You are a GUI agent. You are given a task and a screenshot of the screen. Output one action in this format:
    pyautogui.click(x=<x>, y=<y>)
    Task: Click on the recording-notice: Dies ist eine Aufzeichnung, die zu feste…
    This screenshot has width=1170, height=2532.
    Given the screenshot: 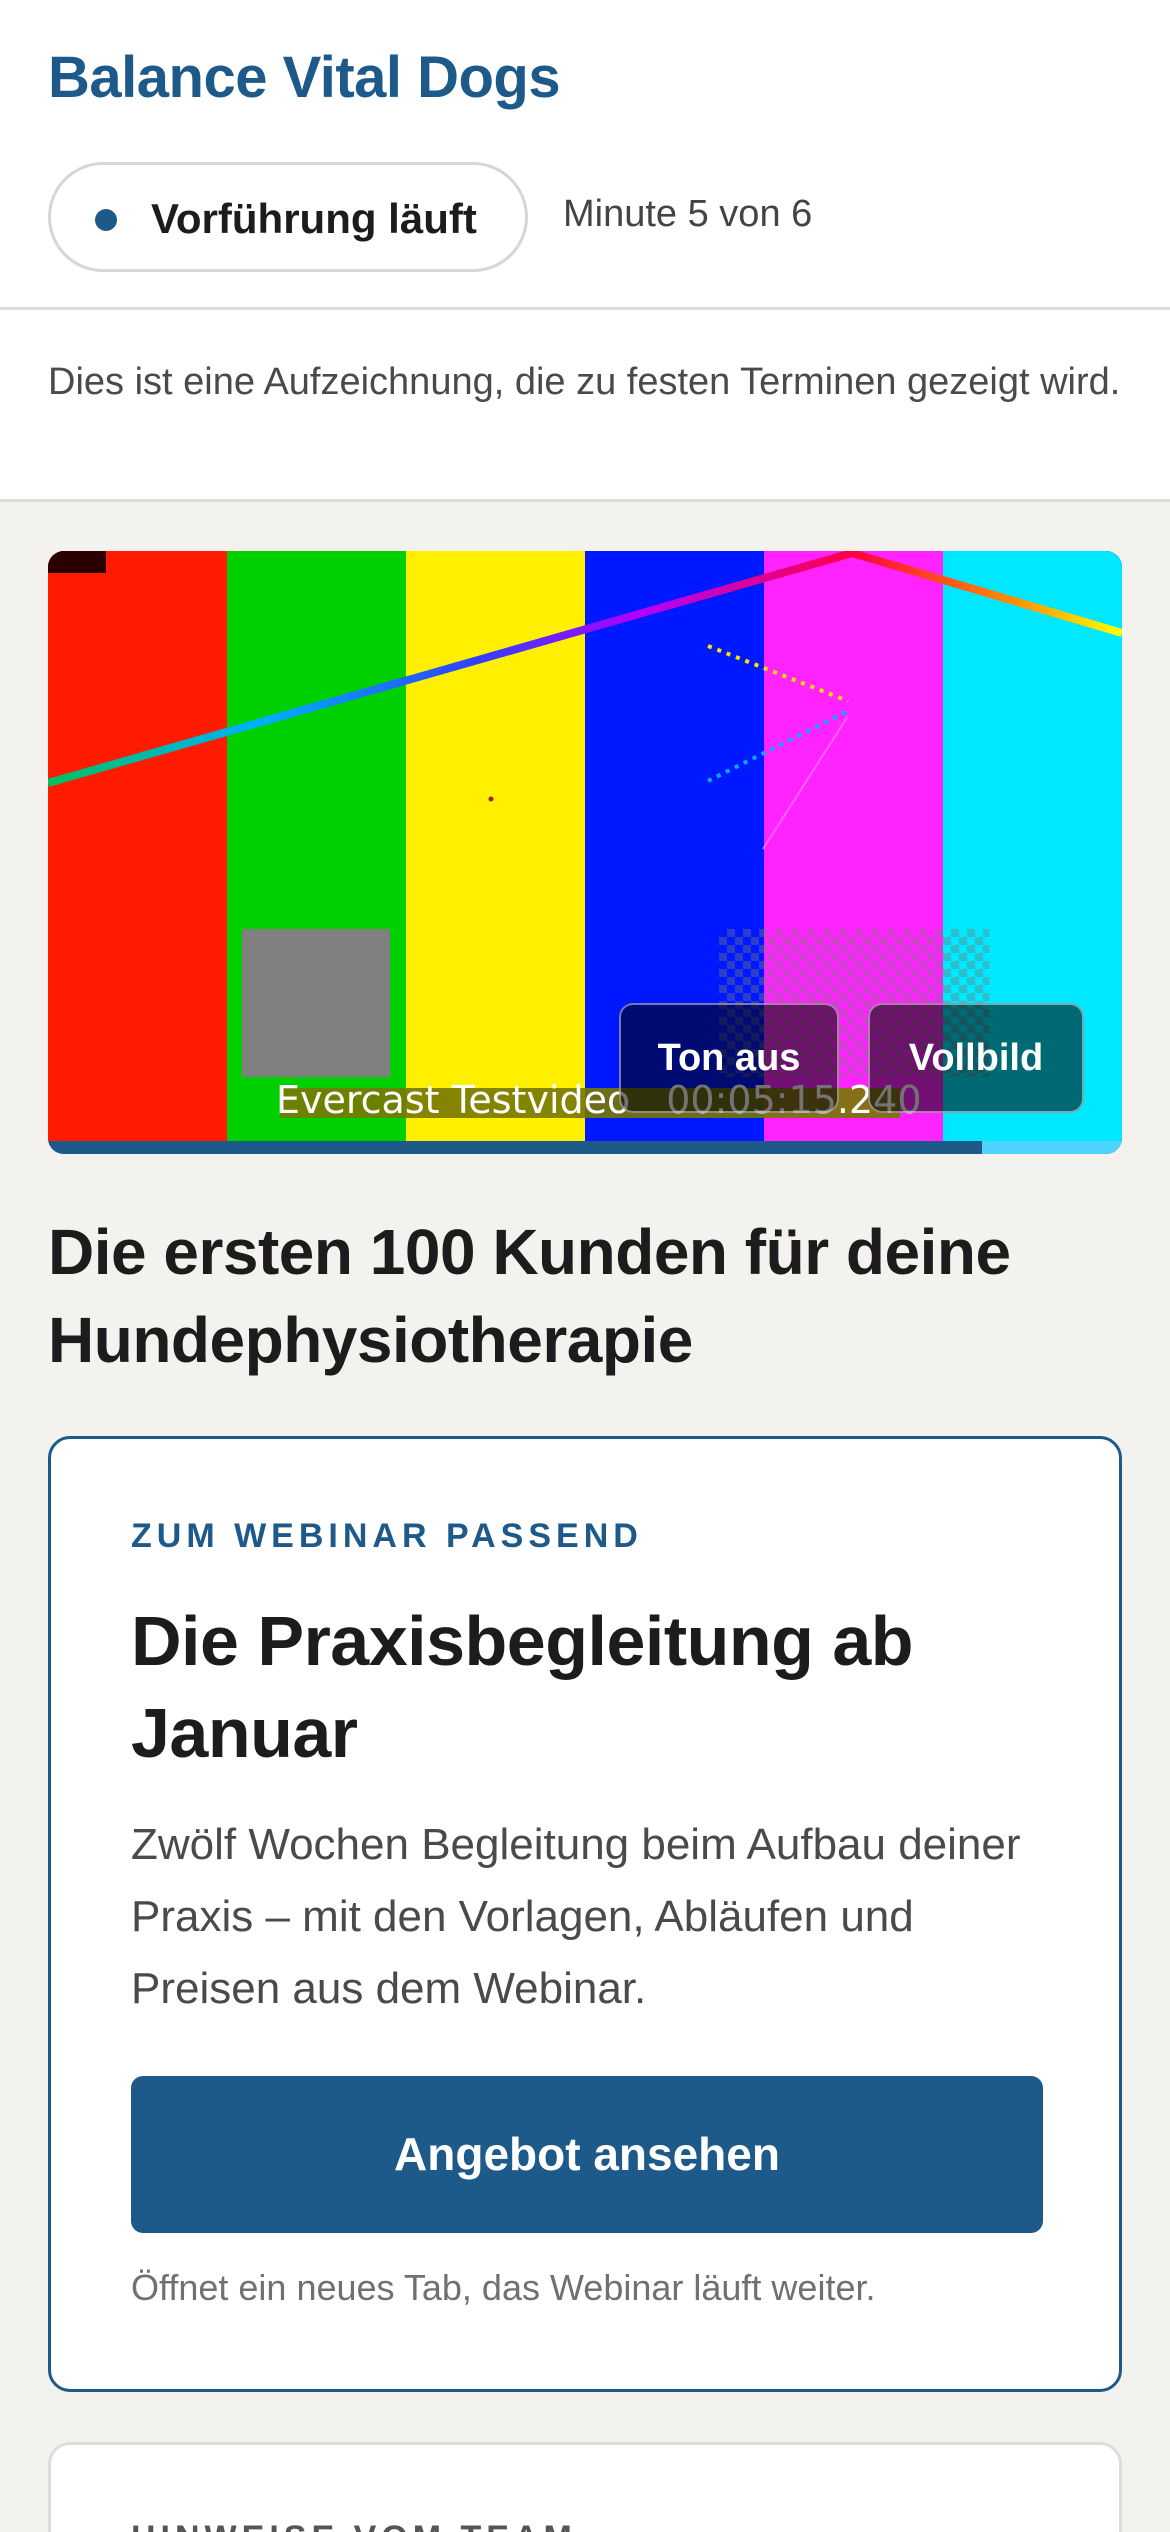 What is the action you would take?
    pyautogui.click(x=585, y=406)
    